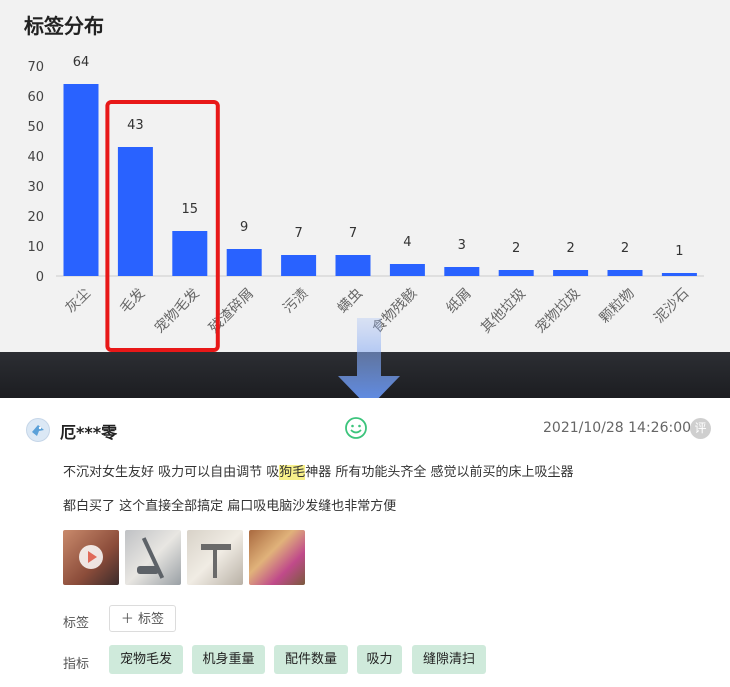 The width and height of the screenshot is (730, 687). What do you see at coordinates (177, 311) in the screenshot?
I see `x-tick-label: 宠物毛发` at bounding box center [177, 311].